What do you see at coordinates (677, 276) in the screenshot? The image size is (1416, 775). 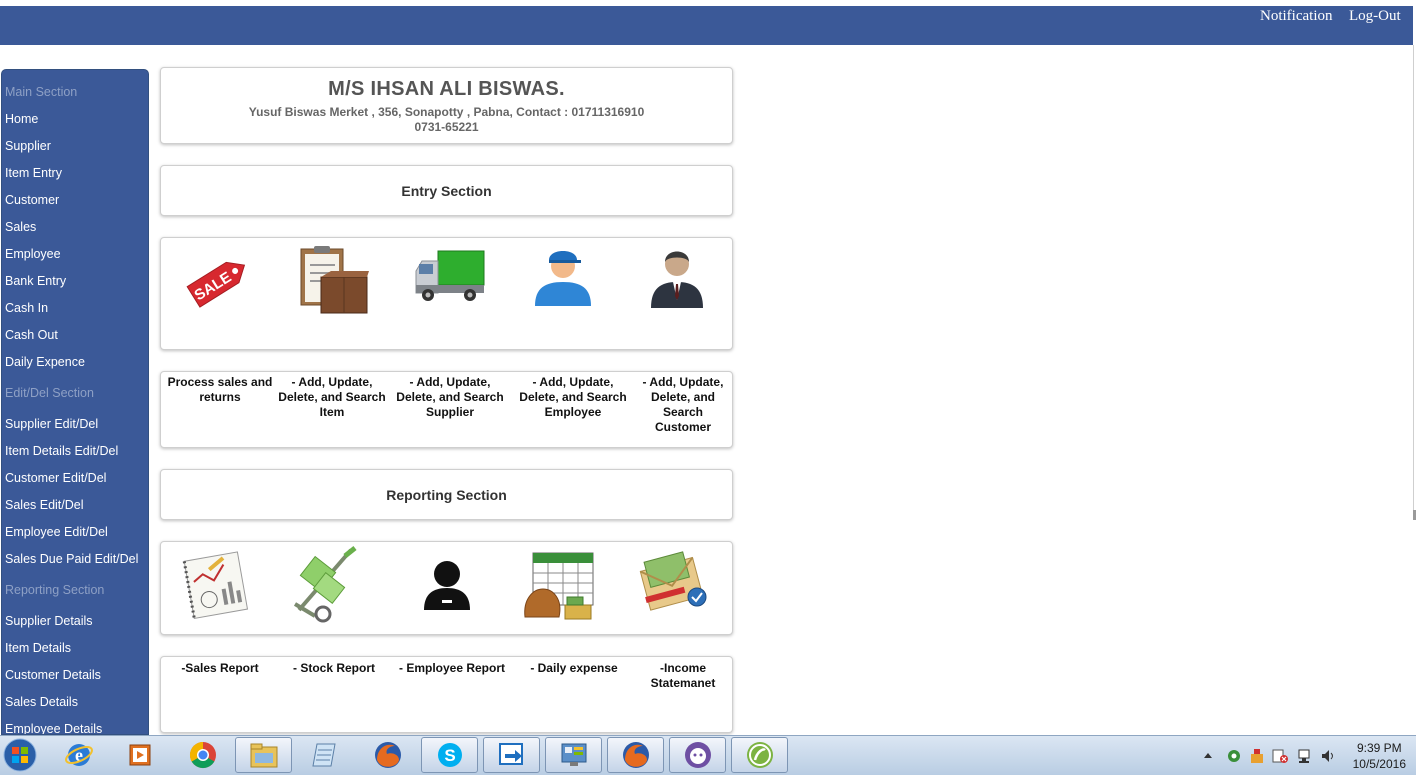 I see `businessman-icon` at bounding box center [677, 276].